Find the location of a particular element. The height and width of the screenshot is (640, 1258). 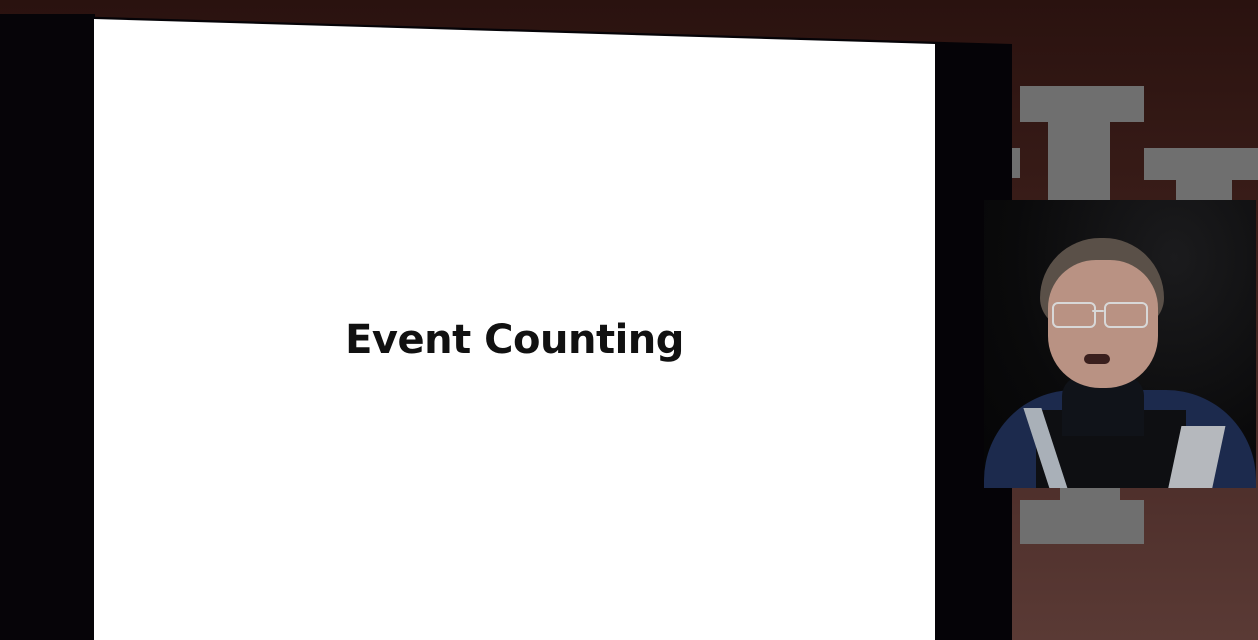

presenter-webcam is located at coordinates (1120, 344).